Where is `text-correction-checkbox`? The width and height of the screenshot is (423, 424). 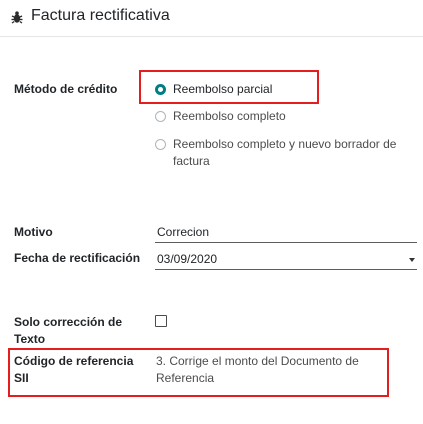 text-correction-checkbox is located at coordinates (161, 321).